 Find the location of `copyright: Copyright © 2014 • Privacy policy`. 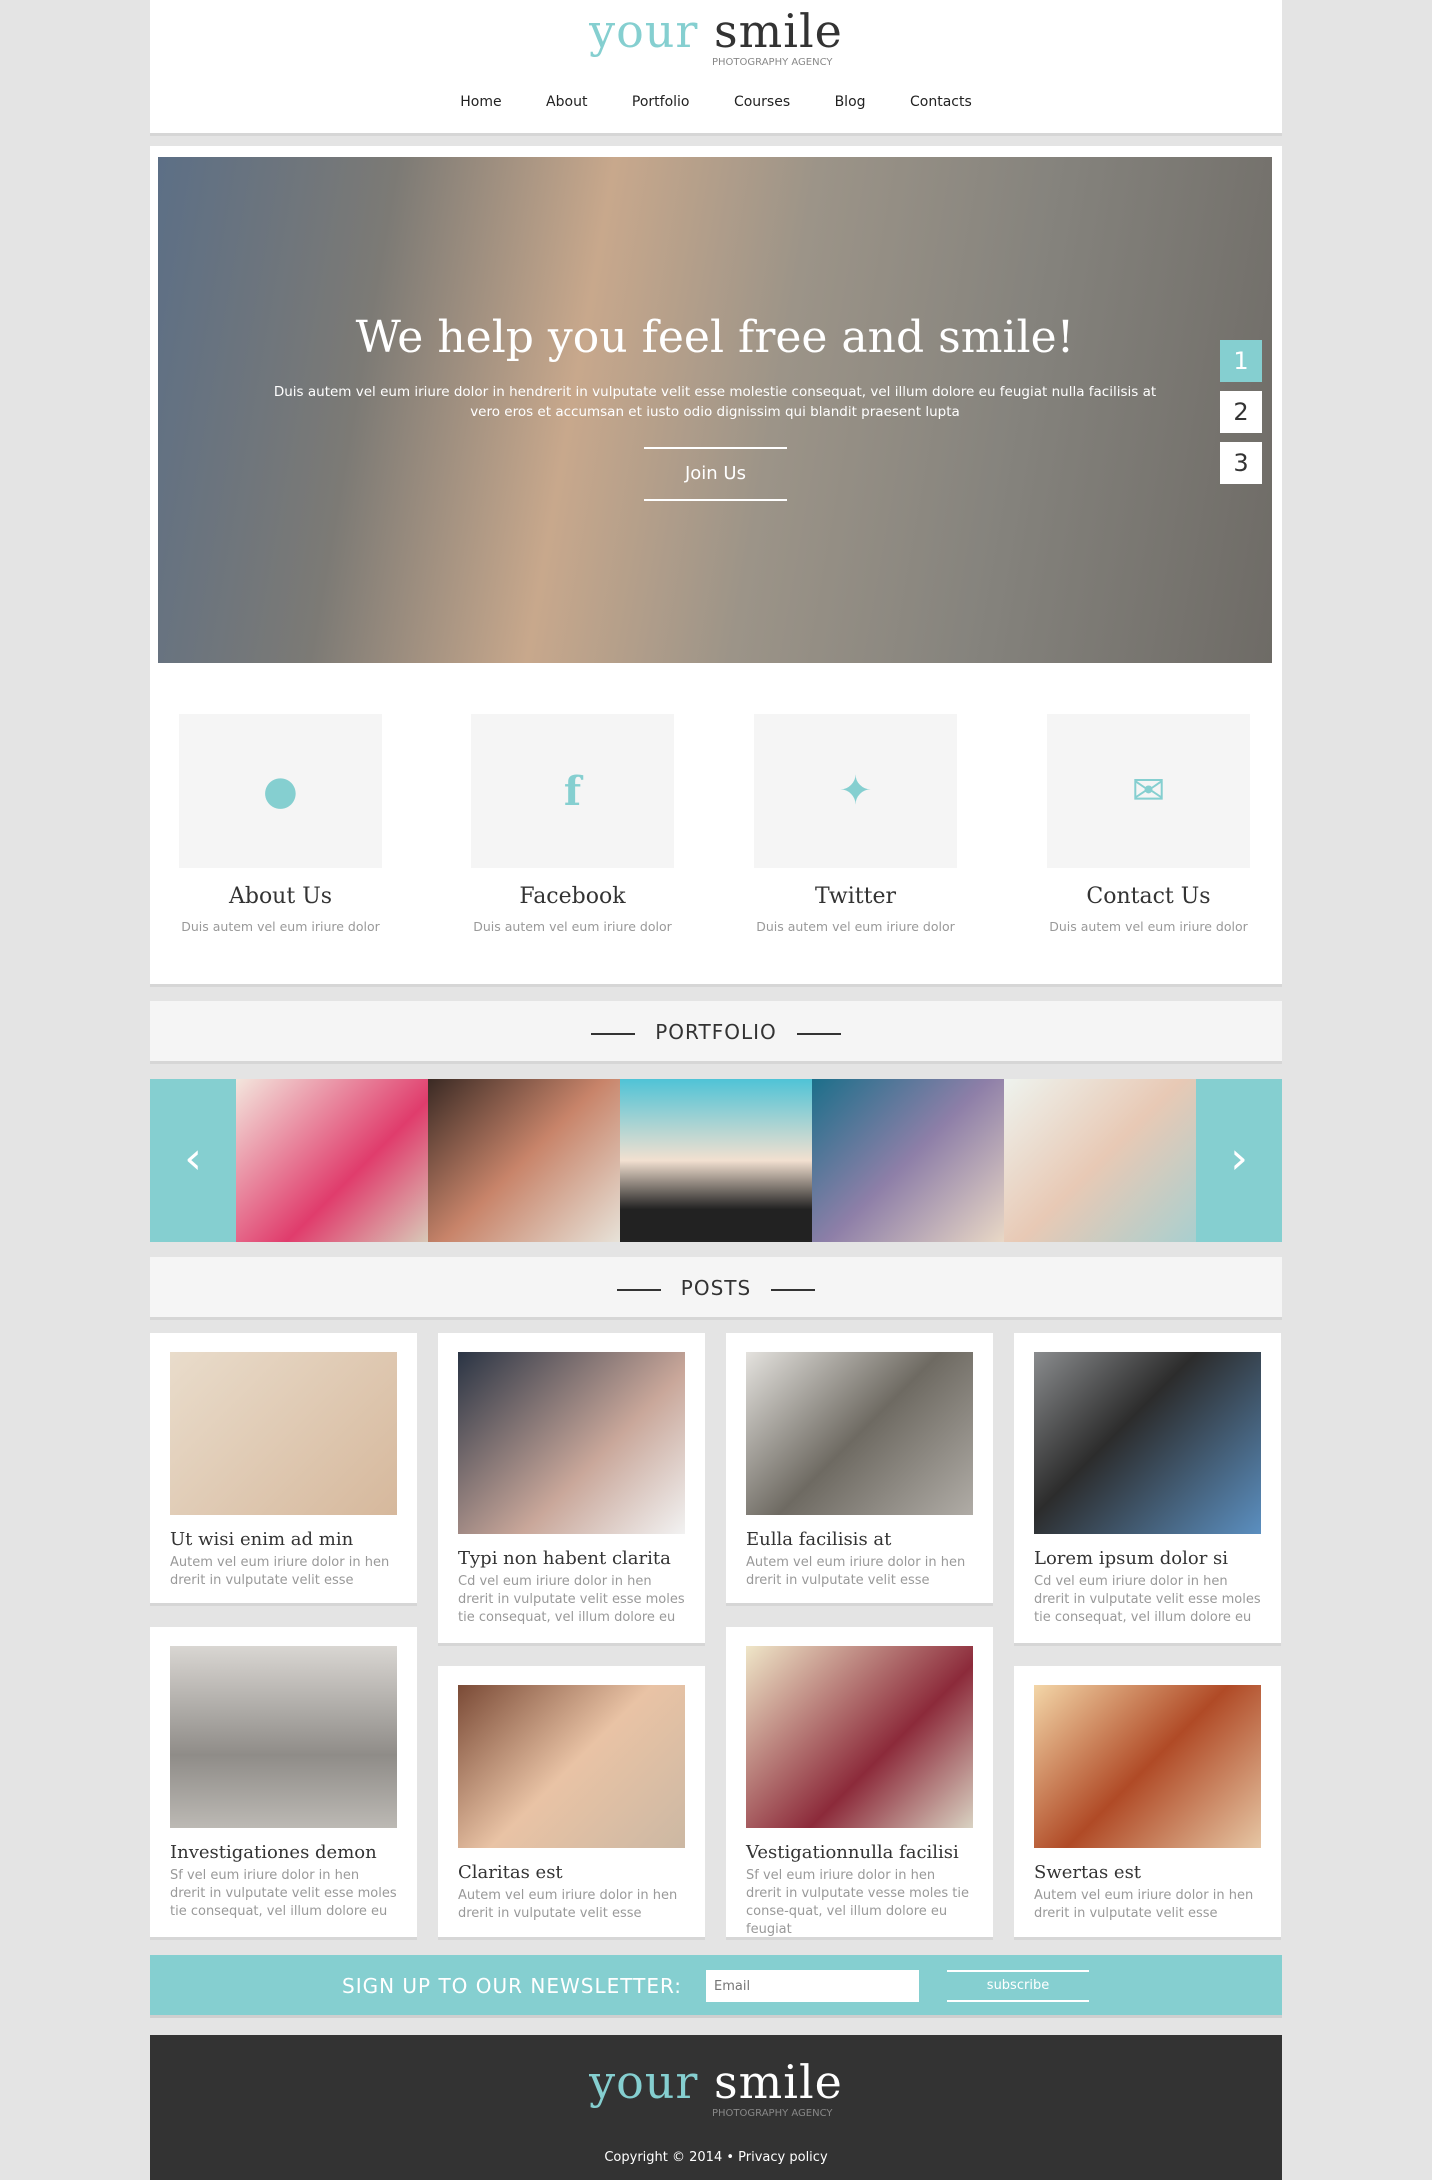

copyright: Copyright © 2014 • Privacy policy is located at coordinates (716, 2157).